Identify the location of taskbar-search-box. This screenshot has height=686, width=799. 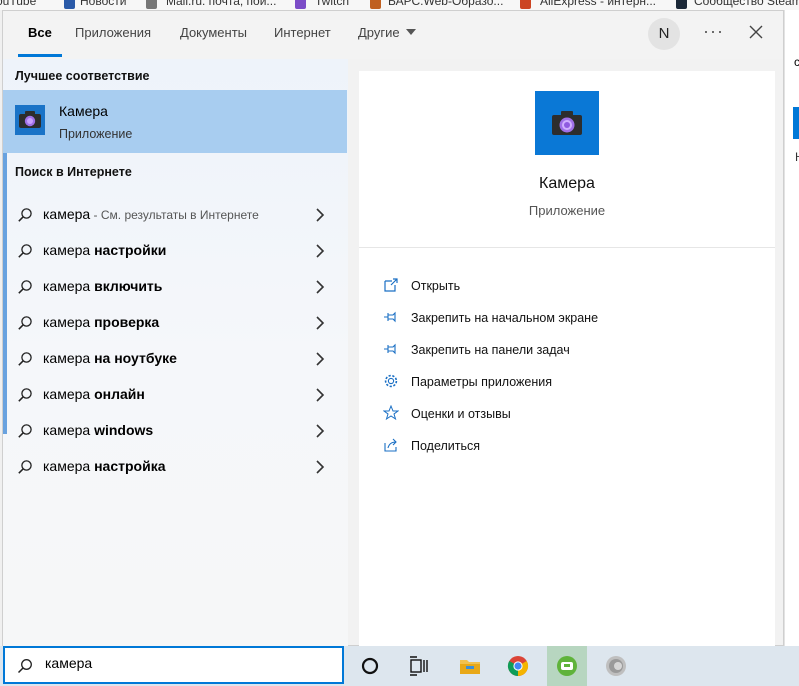
(173, 665).